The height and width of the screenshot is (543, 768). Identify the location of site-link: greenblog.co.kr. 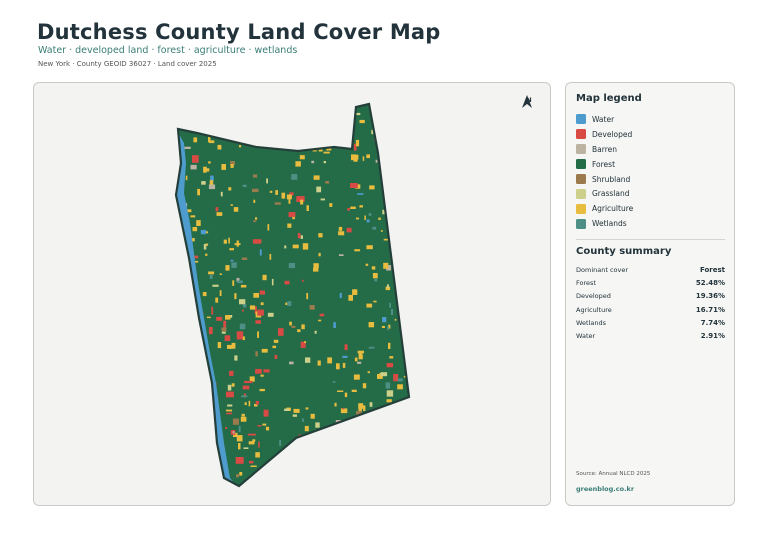
(605, 489).